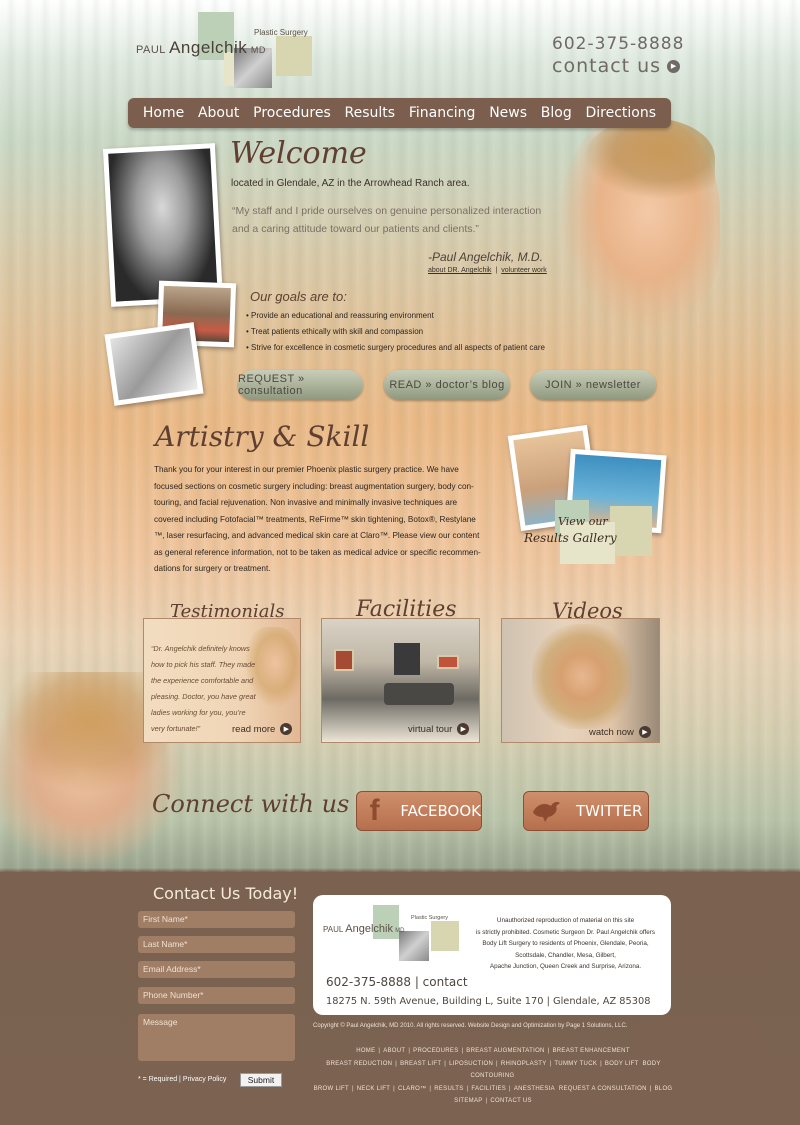 This screenshot has height=1125, width=800. What do you see at coordinates (212, 568) in the screenshot?
I see `artistry-line: dations for surgery or treatment.` at bounding box center [212, 568].